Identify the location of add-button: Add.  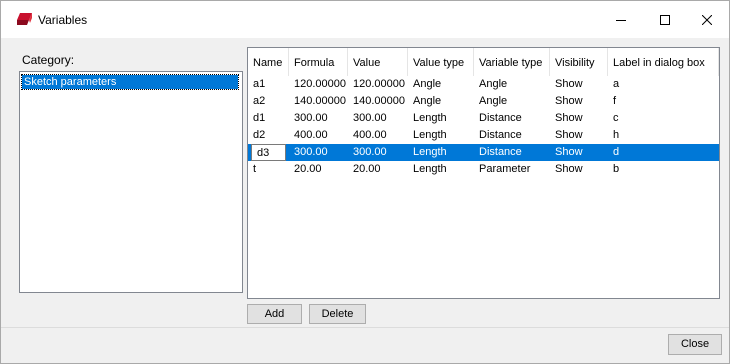
(274, 314).